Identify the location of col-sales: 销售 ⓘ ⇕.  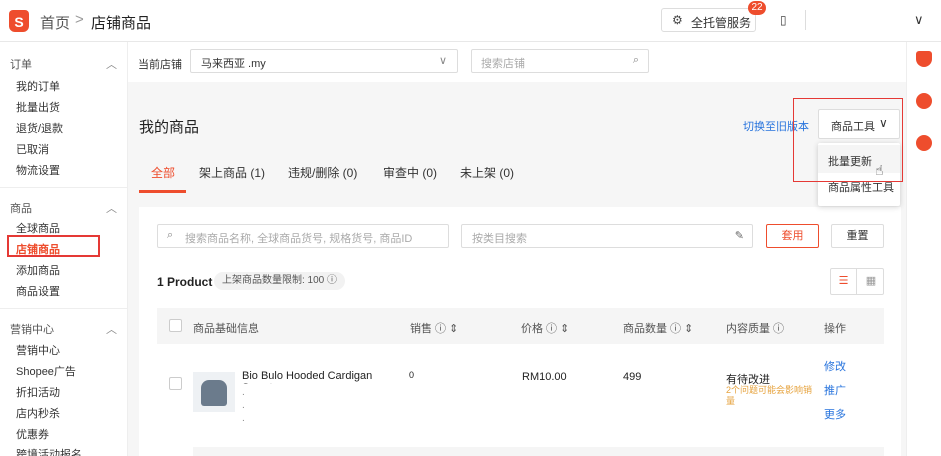
(434, 328).